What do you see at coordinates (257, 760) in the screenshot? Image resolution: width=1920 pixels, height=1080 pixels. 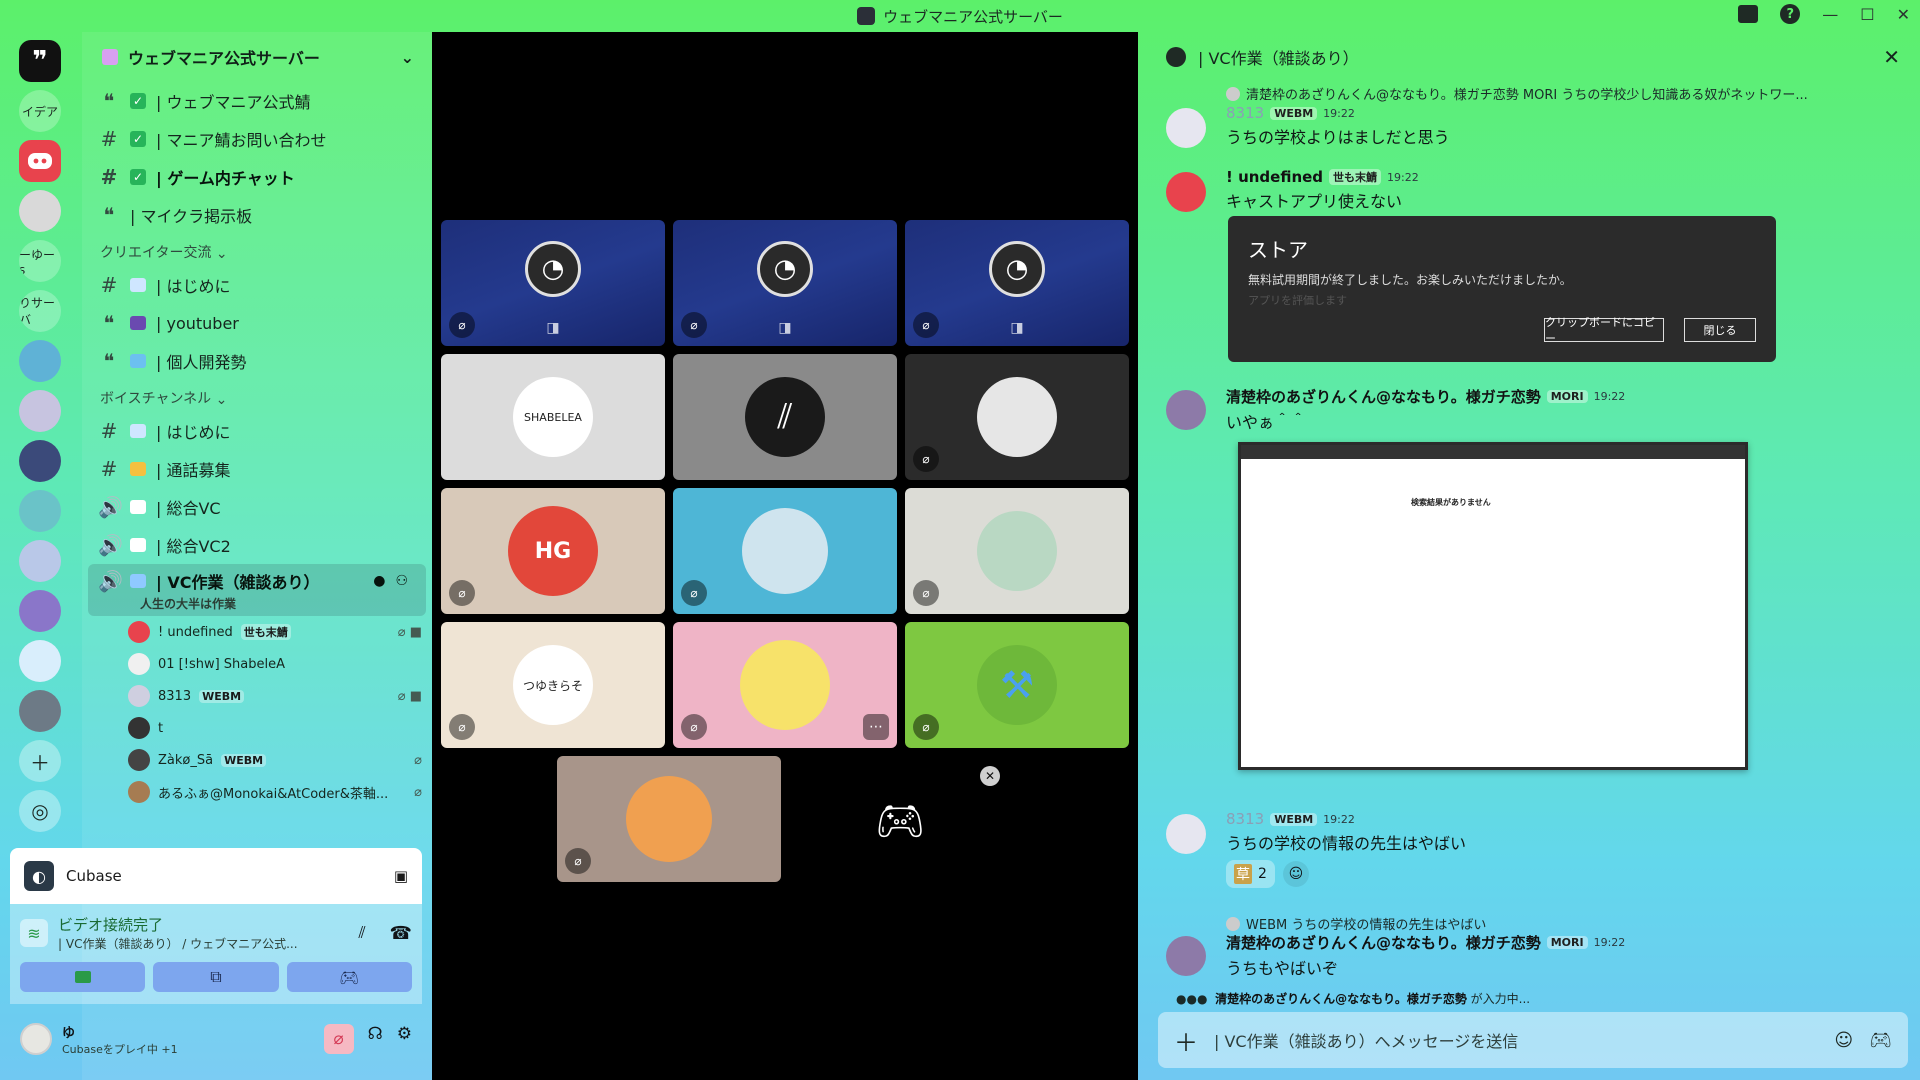 I see `voice-user: Zàkø_Sā WEBM ⌀` at bounding box center [257, 760].